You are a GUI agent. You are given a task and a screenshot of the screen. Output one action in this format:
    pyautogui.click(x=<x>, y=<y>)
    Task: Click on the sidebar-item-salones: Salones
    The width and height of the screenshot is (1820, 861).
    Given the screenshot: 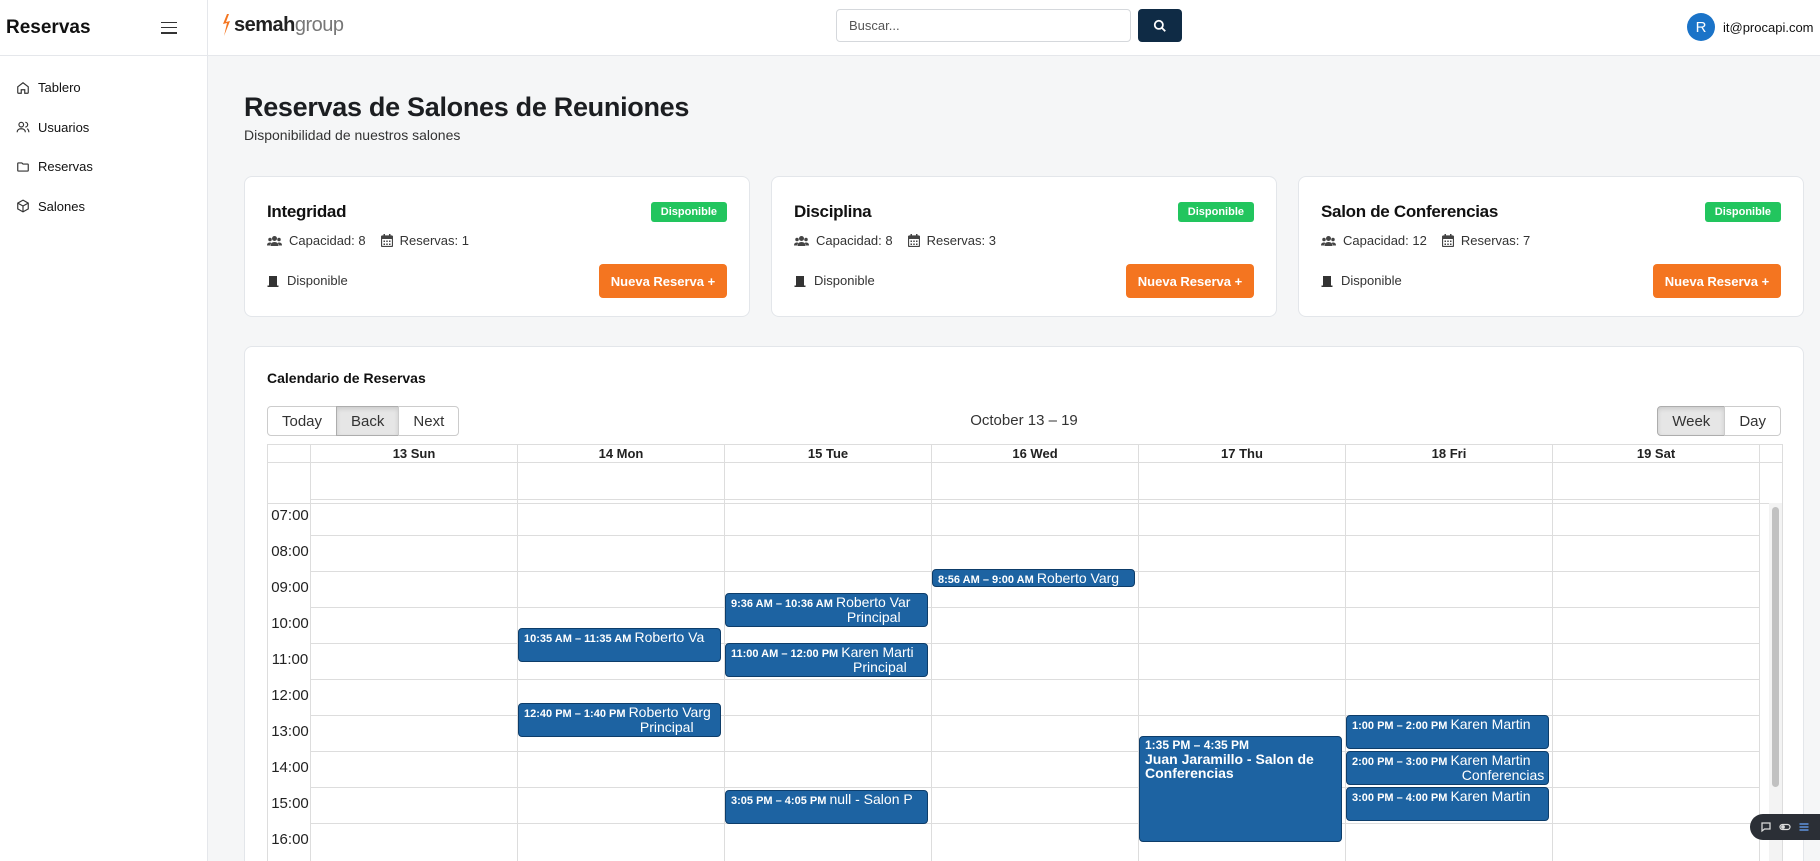 What is the action you would take?
    pyautogui.click(x=103, y=207)
    